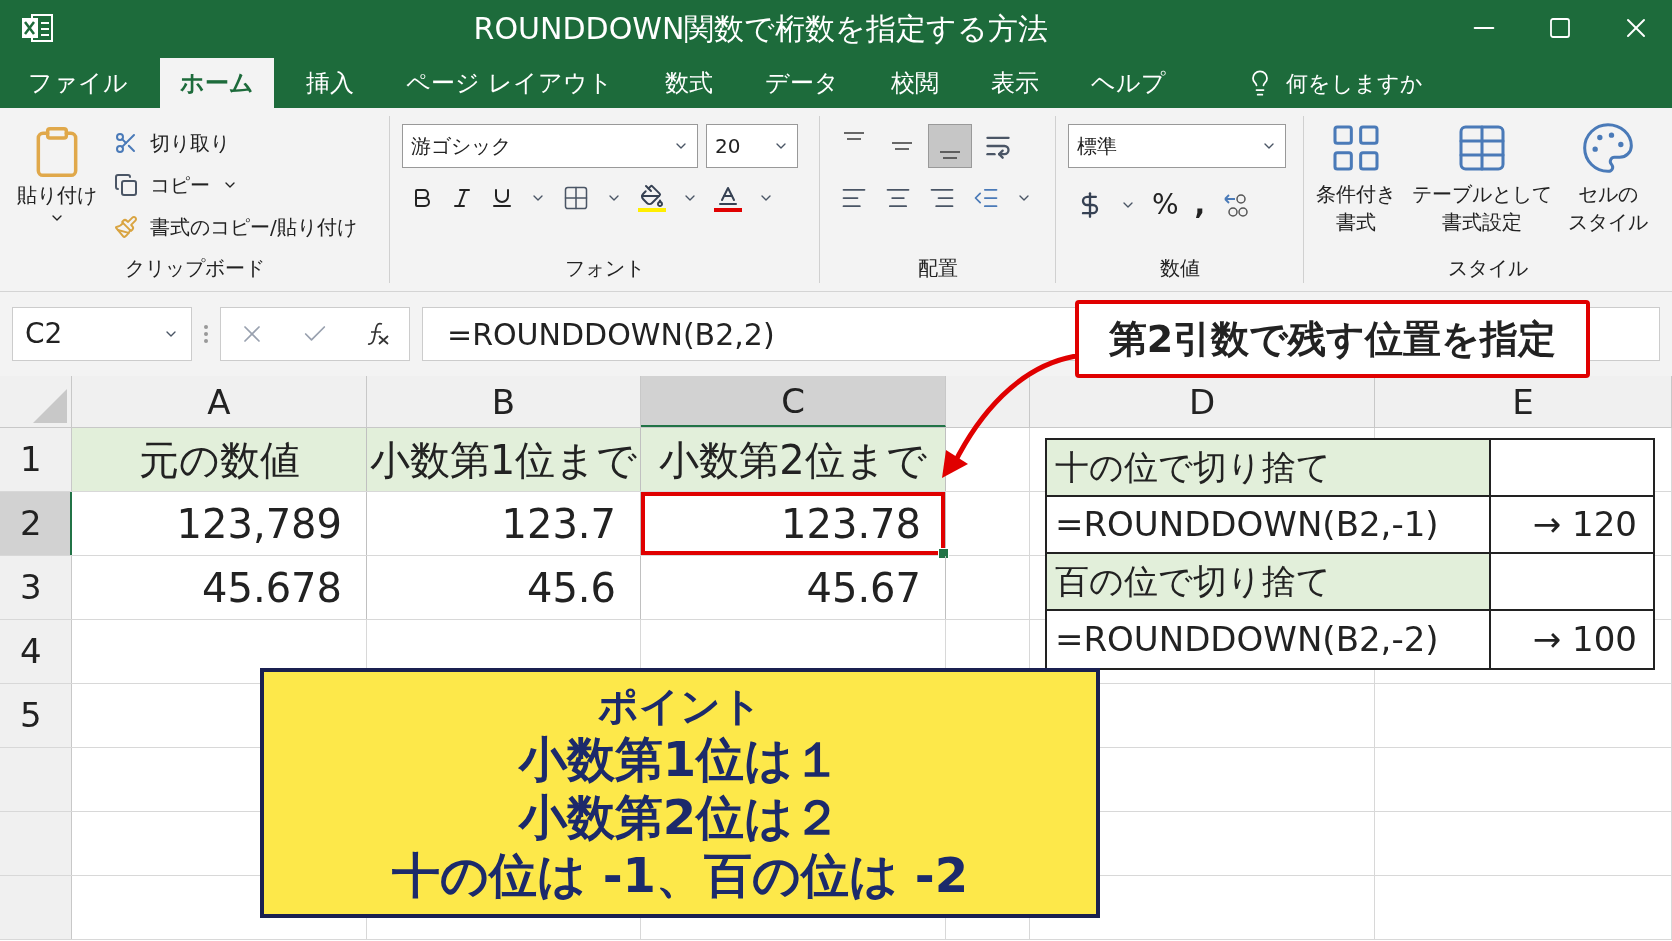 The height and width of the screenshot is (941, 1672). I want to click on underline-icon, so click(502, 198).